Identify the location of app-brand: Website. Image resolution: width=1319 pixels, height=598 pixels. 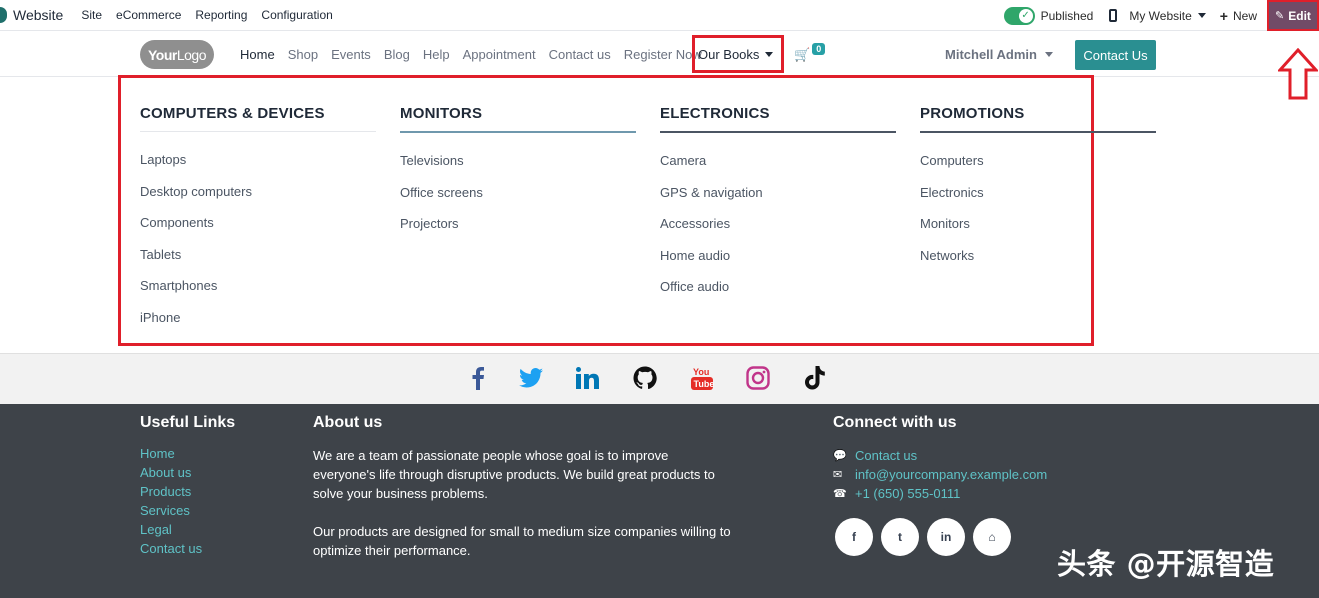
(40, 15).